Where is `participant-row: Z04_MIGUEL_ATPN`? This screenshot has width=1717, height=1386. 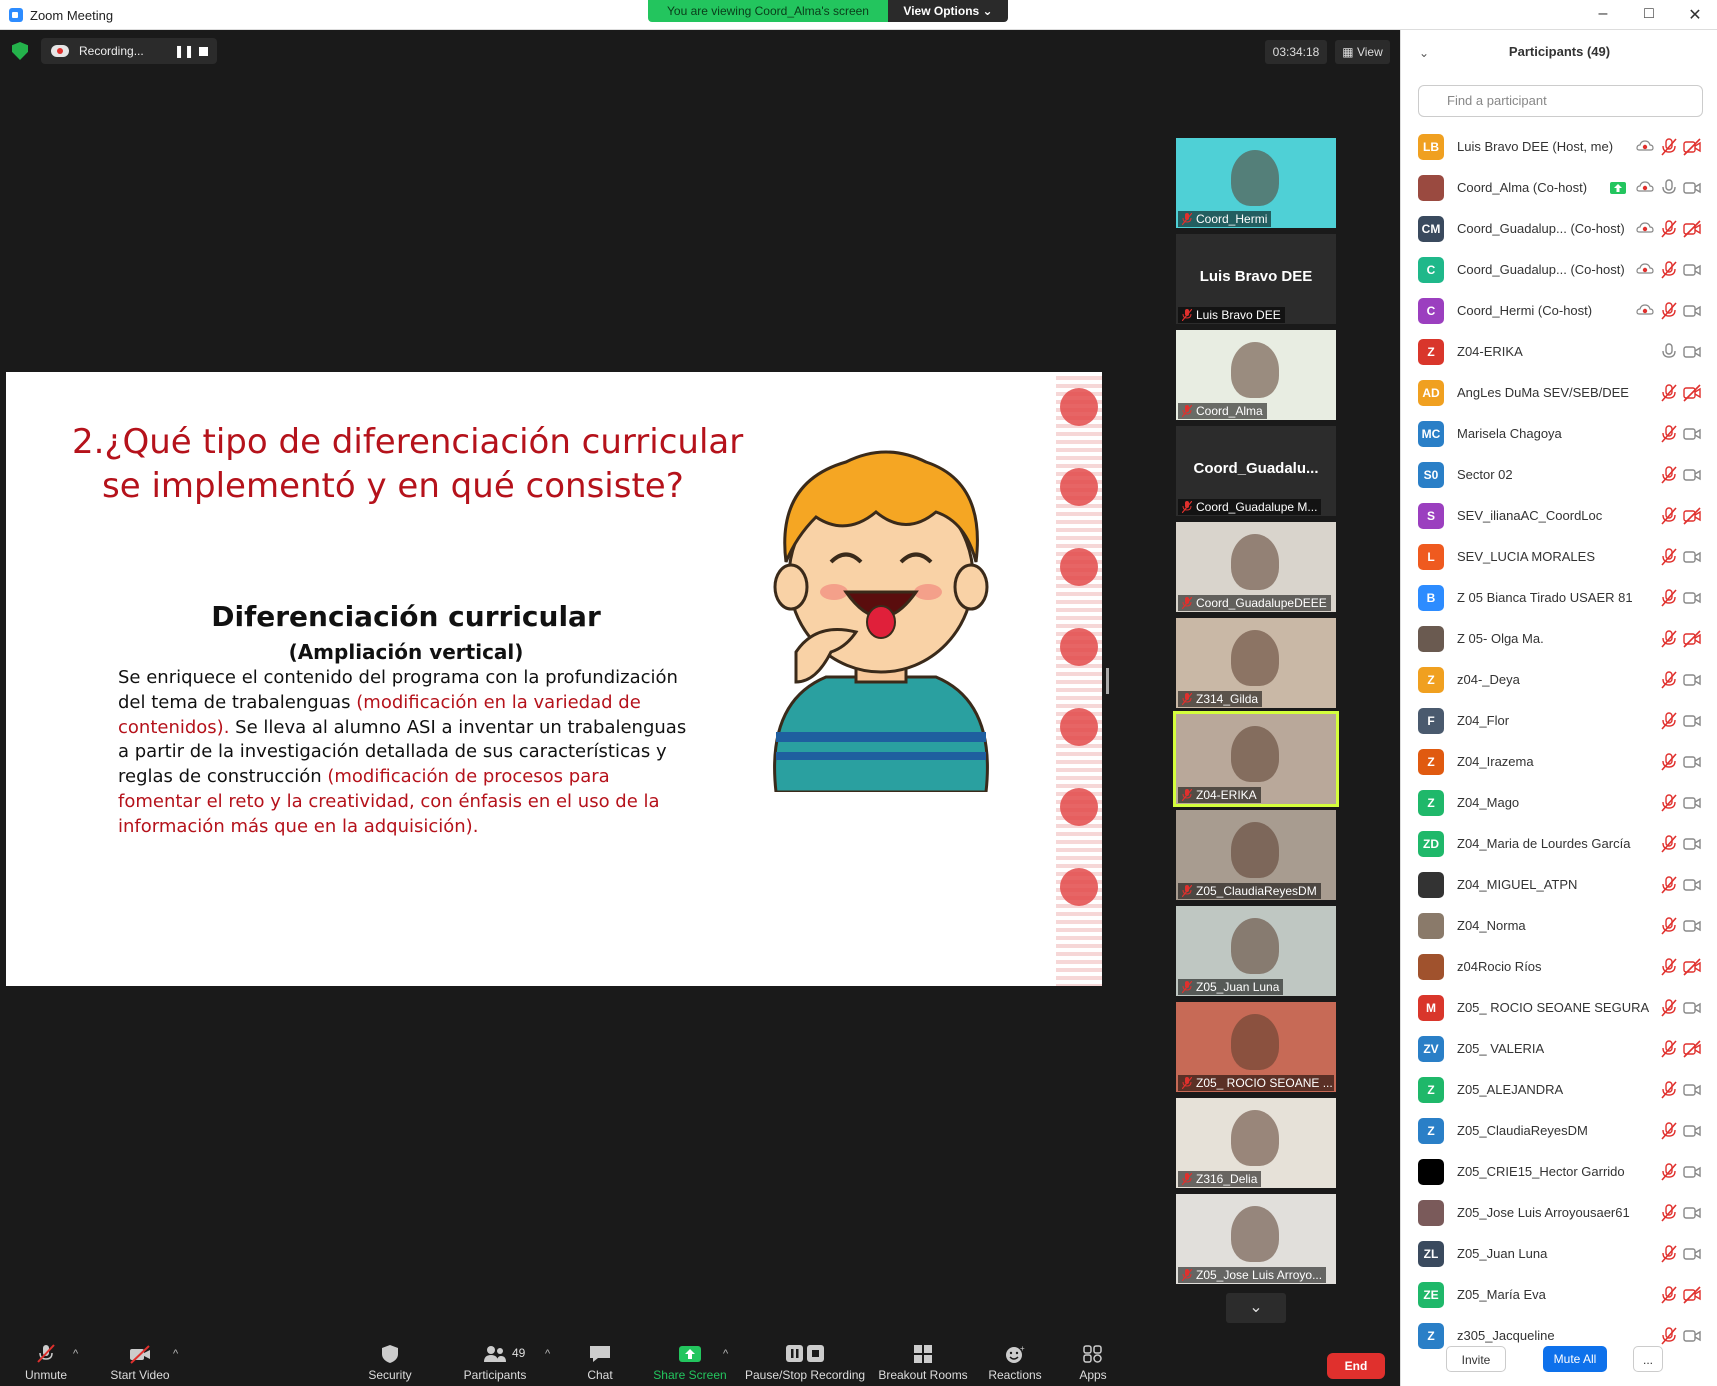
participant-row: Z04_MIGUEL_ATPN is located at coordinates (1559, 885).